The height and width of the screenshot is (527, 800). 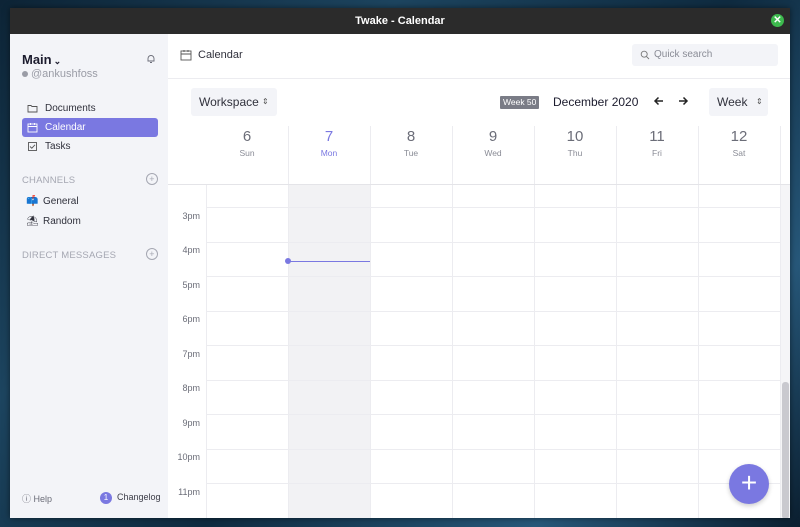 What do you see at coordinates (65, 127) in the screenshot?
I see `sidebar-item-label: Calendar` at bounding box center [65, 127].